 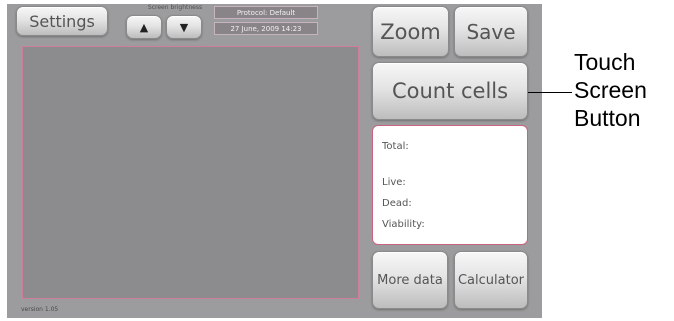 What do you see at coordinates (266, 28) in the screenshot?
I see `datetime-display: 27 June, 2009 14:23` at bounding box center [266, 28].